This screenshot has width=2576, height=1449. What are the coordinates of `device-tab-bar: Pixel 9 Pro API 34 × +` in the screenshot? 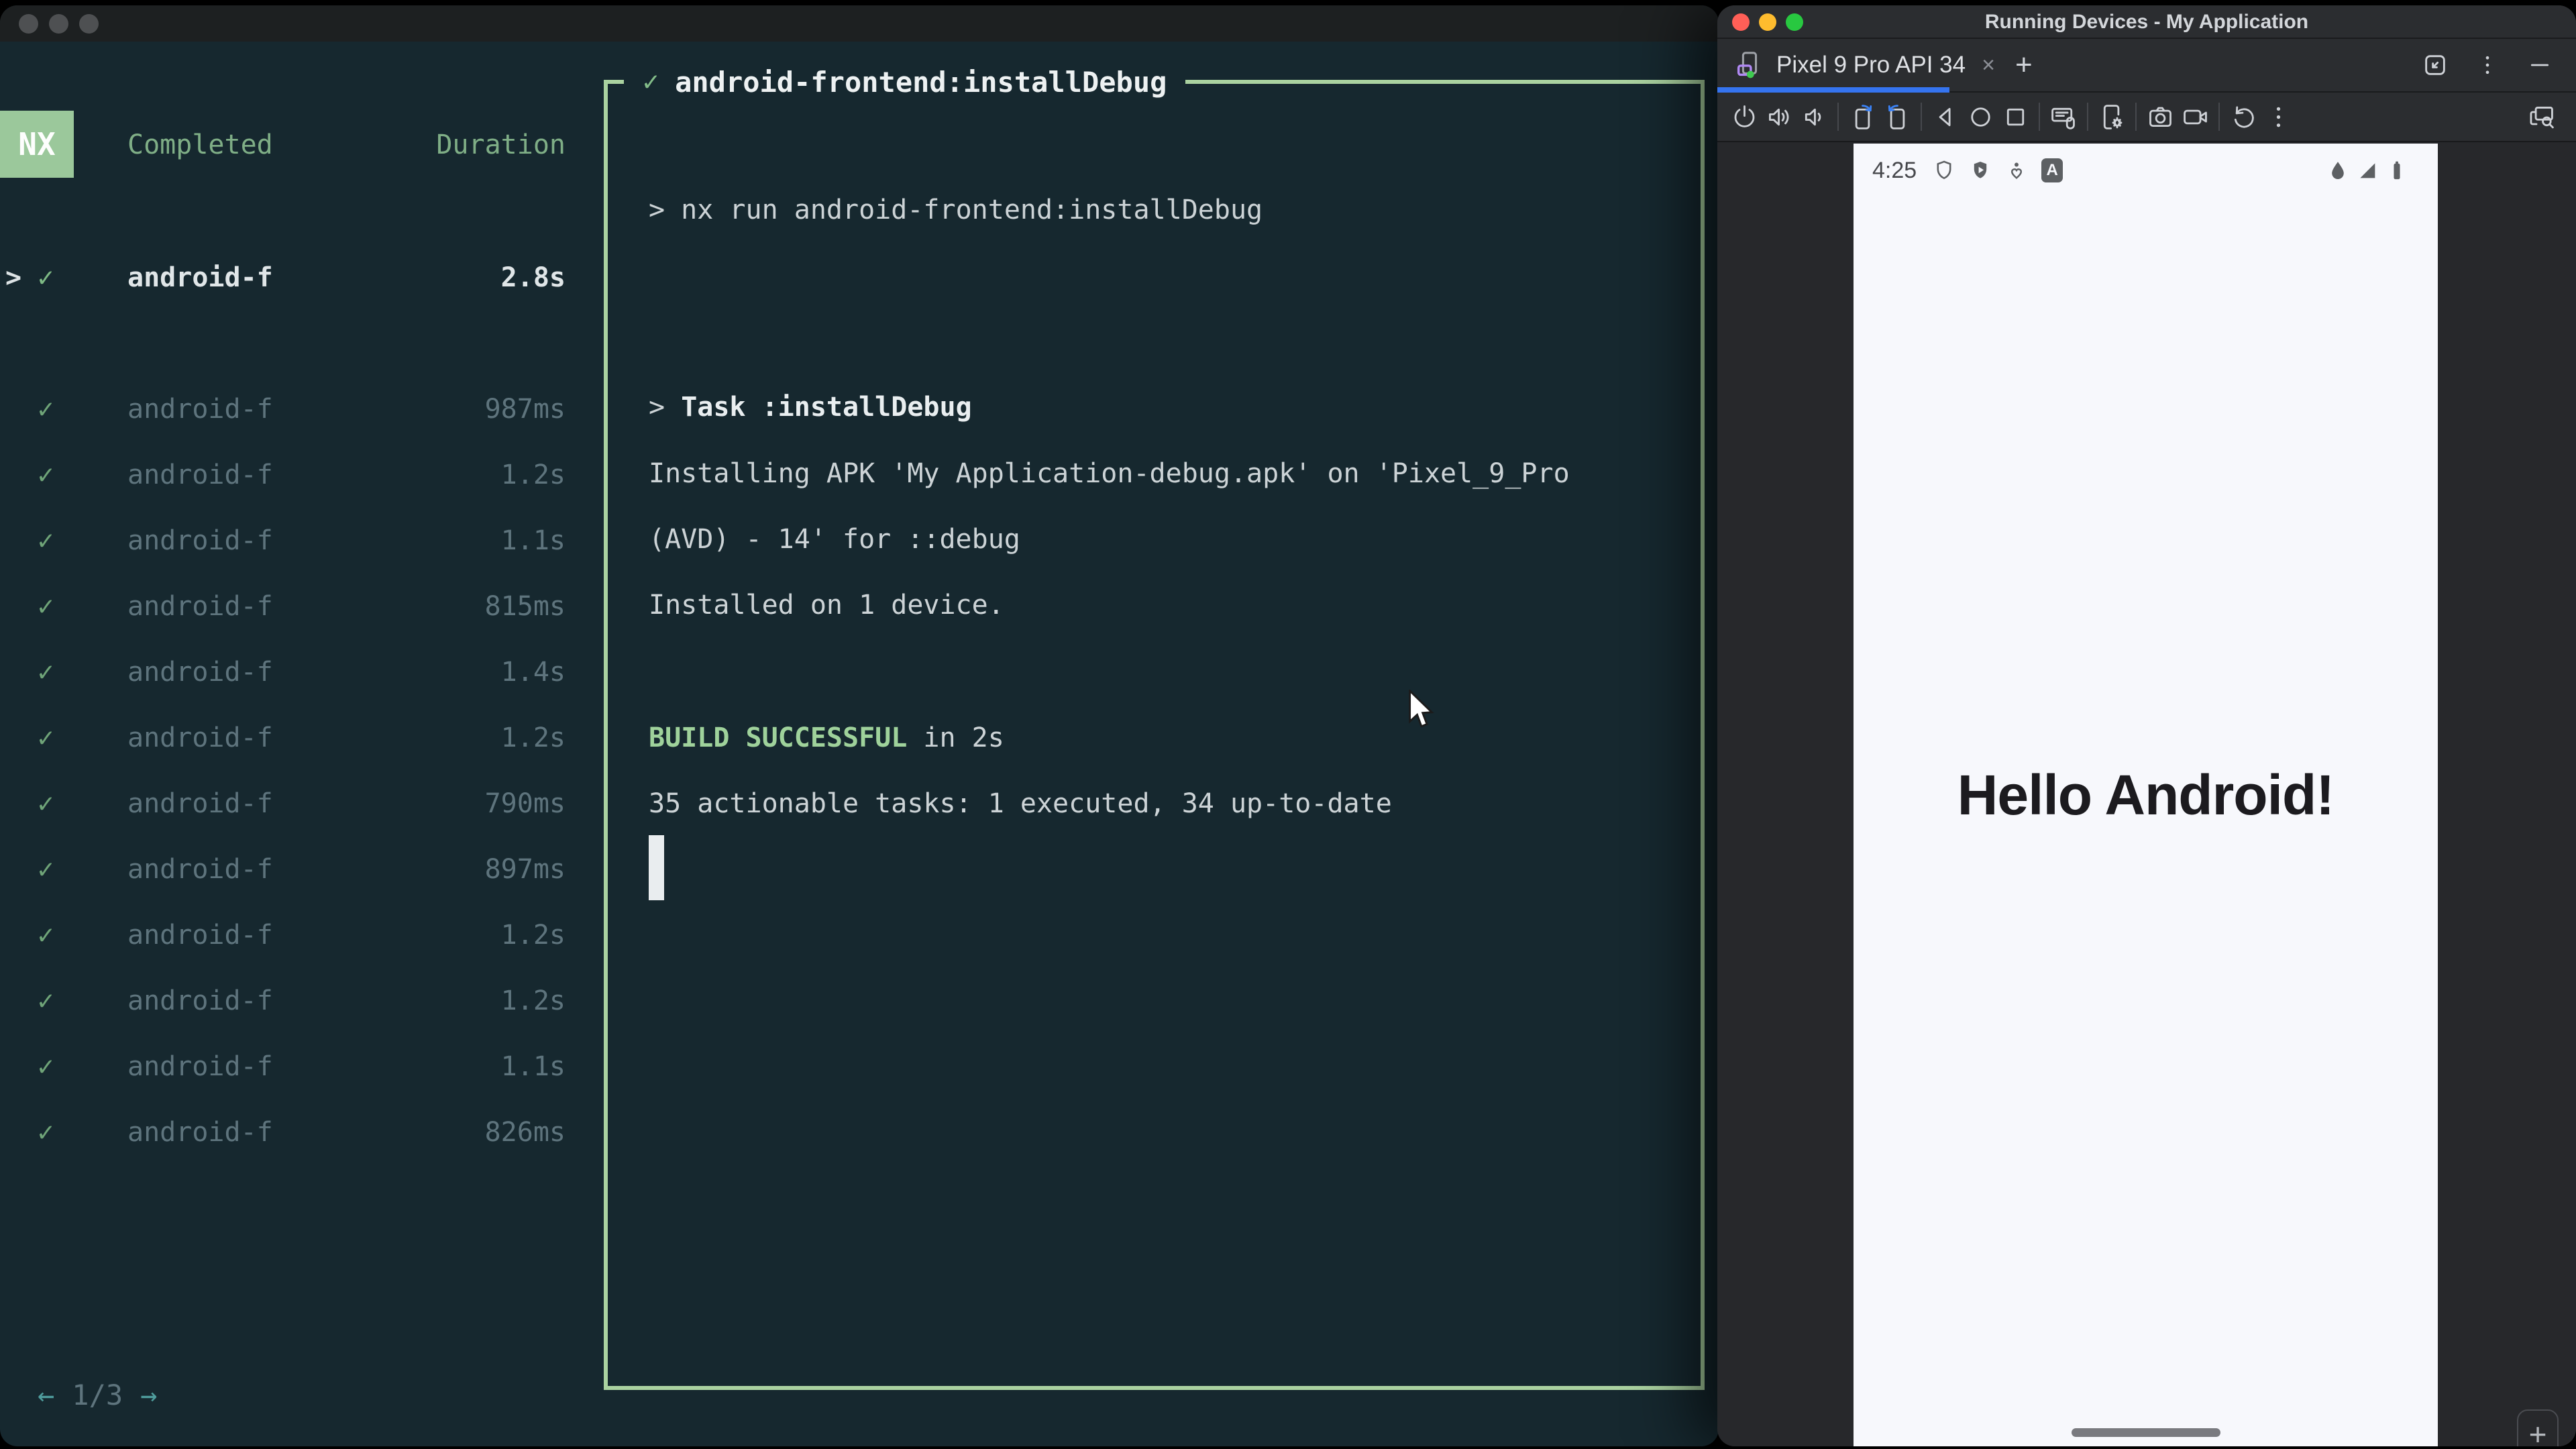 It's located at (2146, 66).